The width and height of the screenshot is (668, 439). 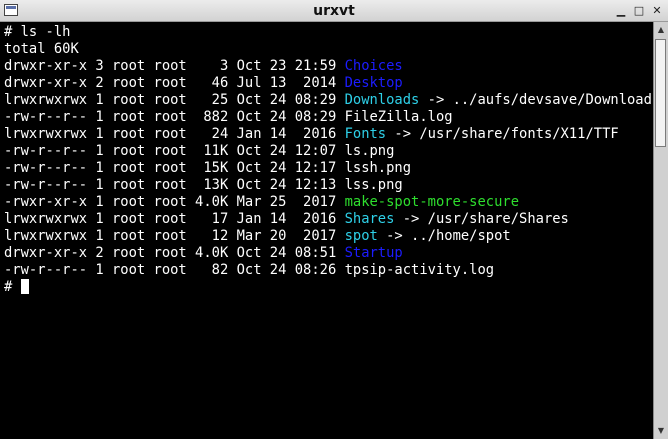 I want to click on link-target: -> /usr/share/Shares, so click(x=481, y=219).